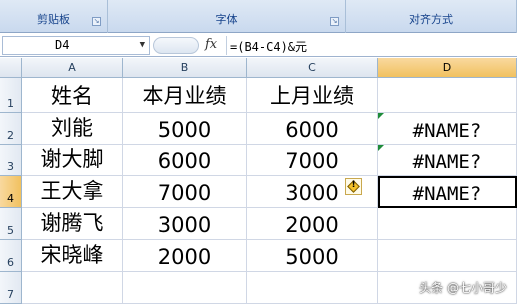 Image resolution: width=517 pixels, height=304 pixels. Describe the element at coordinates (76, 45) in the screenshot. I see `name-box: D4 ▼` at that location.